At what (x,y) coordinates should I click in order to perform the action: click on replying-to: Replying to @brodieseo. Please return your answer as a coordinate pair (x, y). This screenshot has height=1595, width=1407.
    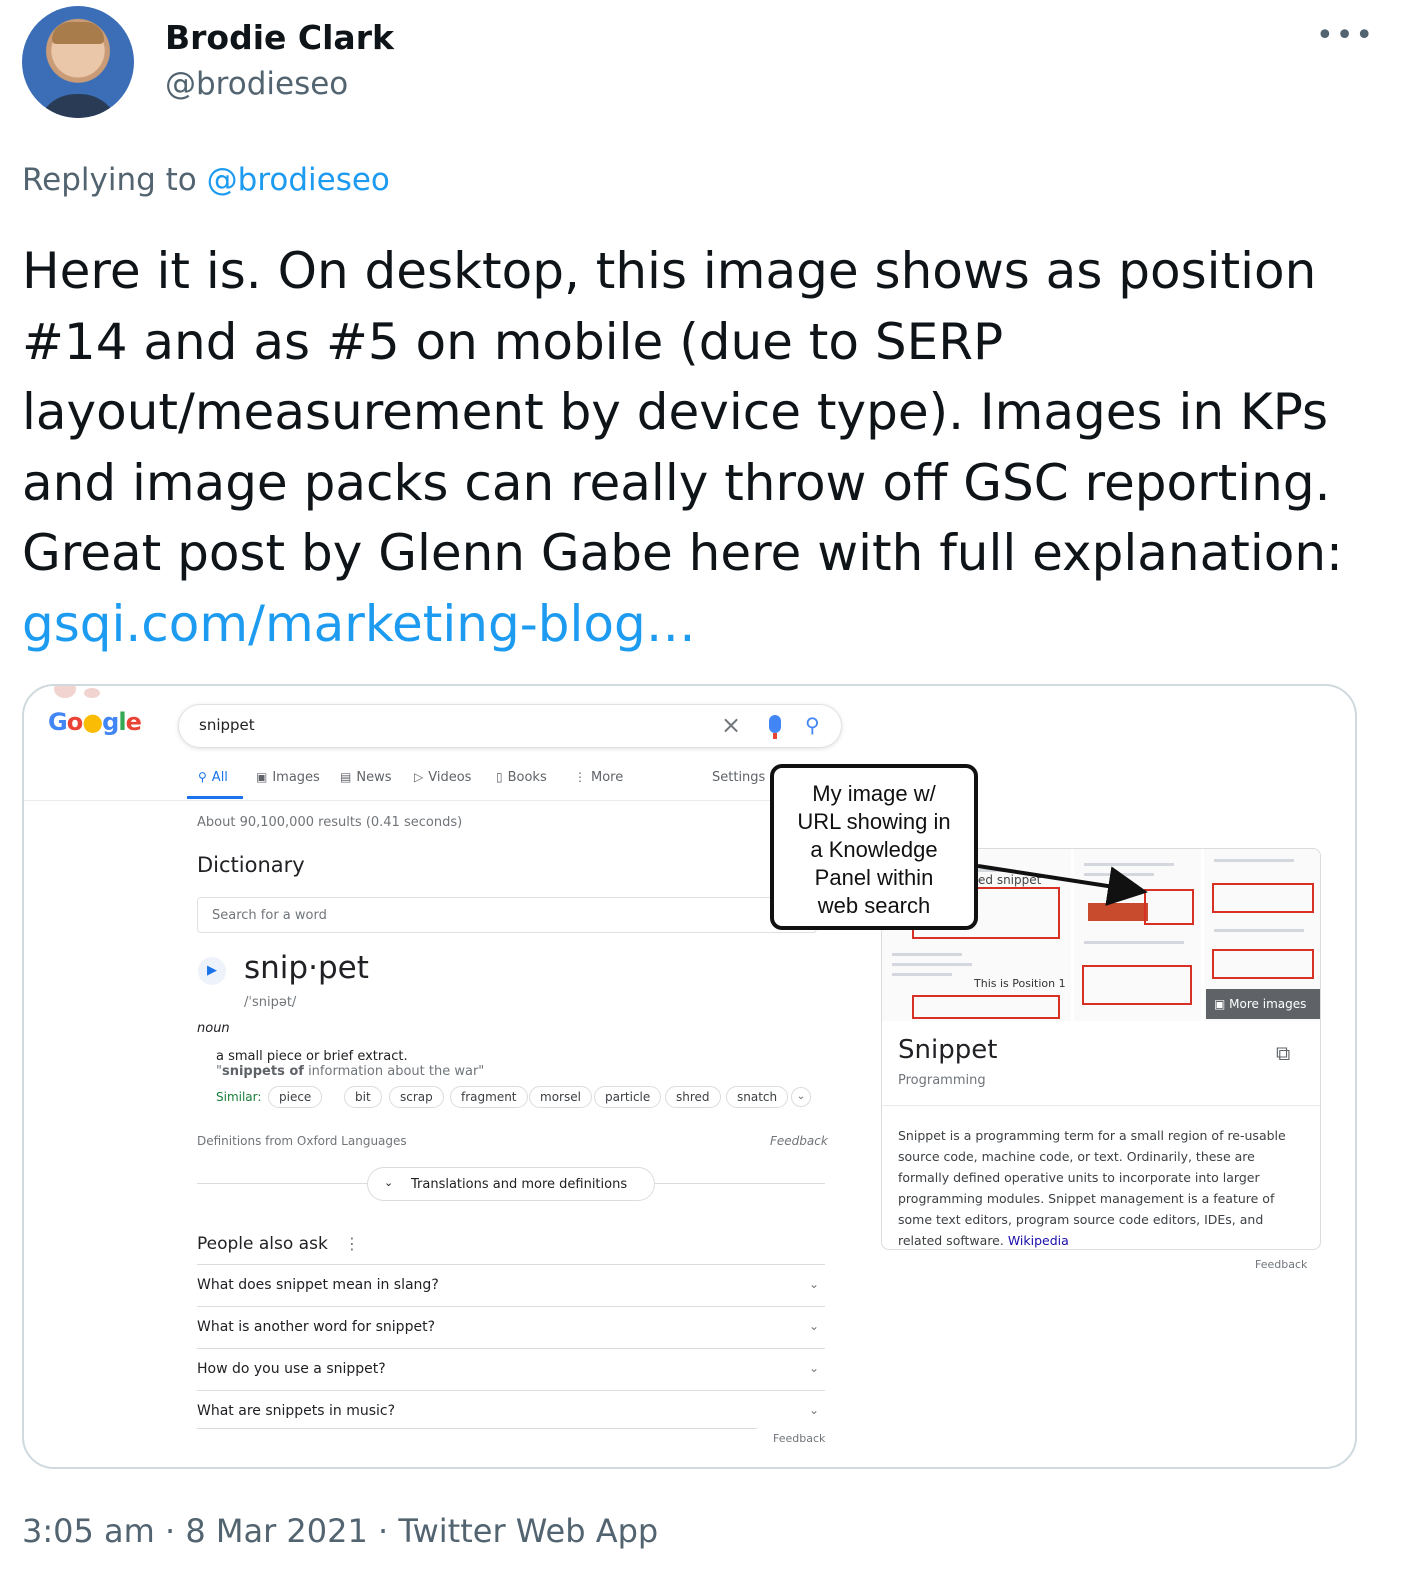
    Looking at the image, I should click on (206, 180).